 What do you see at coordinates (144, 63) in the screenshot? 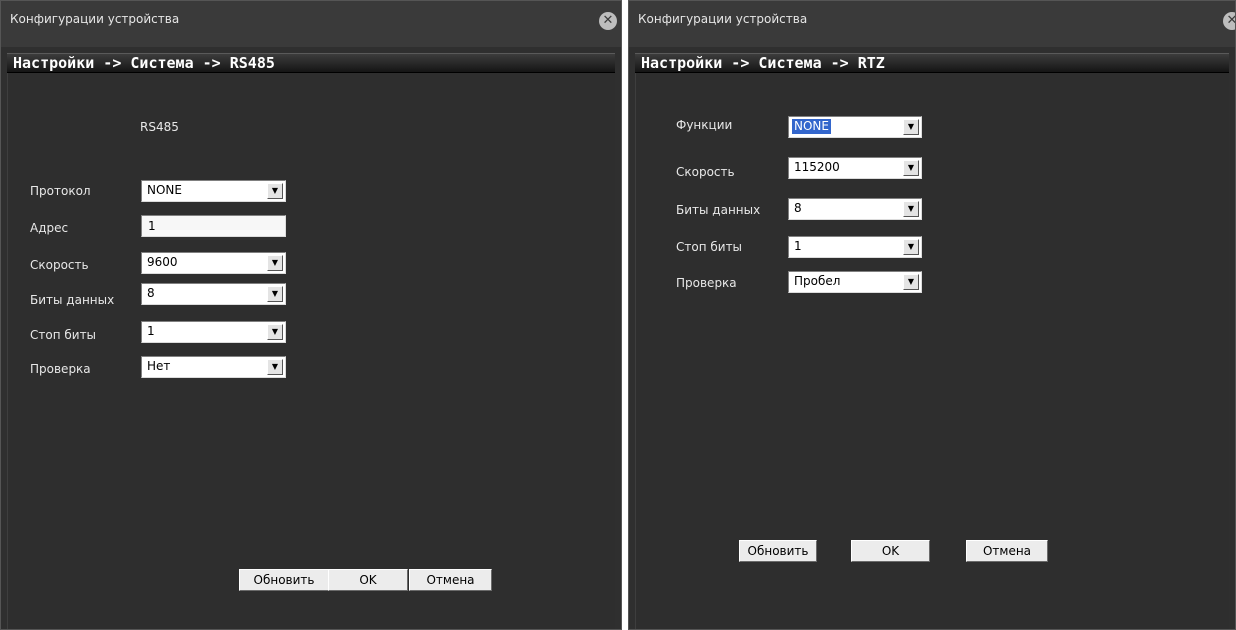
I see `breadcrumb-text: Настройки -> Система -> RS485` at bounding box center [144, 63].